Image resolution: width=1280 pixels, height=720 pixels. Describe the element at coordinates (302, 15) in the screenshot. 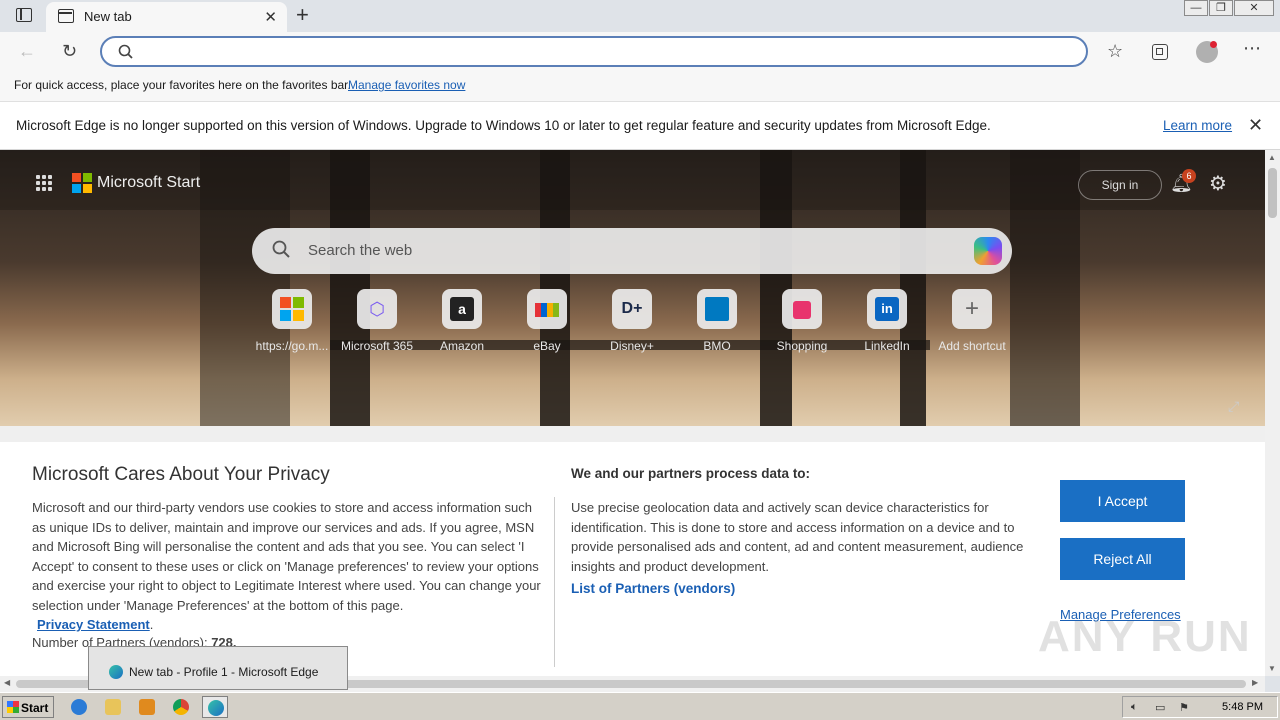

I see `new-tab-button: +` at that location.